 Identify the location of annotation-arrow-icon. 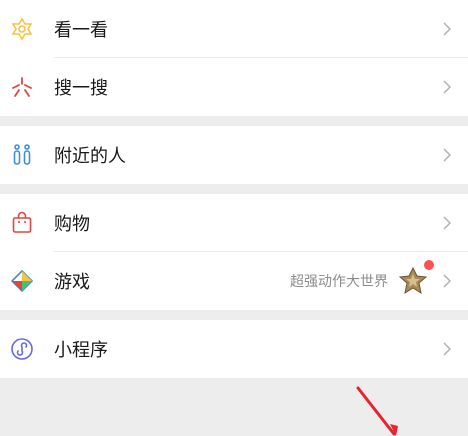
(377, 411).